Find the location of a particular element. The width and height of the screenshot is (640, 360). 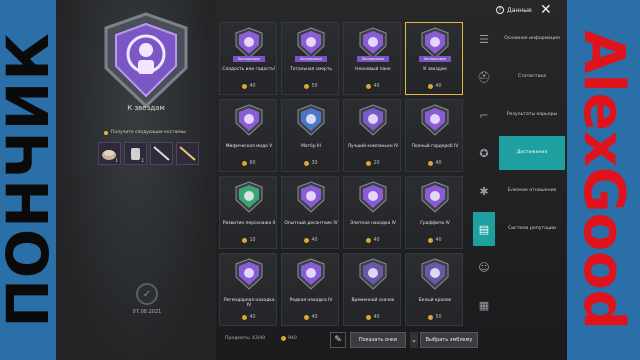

achievement-card: Граффити IV 40 is located at coordinates (434, 212).